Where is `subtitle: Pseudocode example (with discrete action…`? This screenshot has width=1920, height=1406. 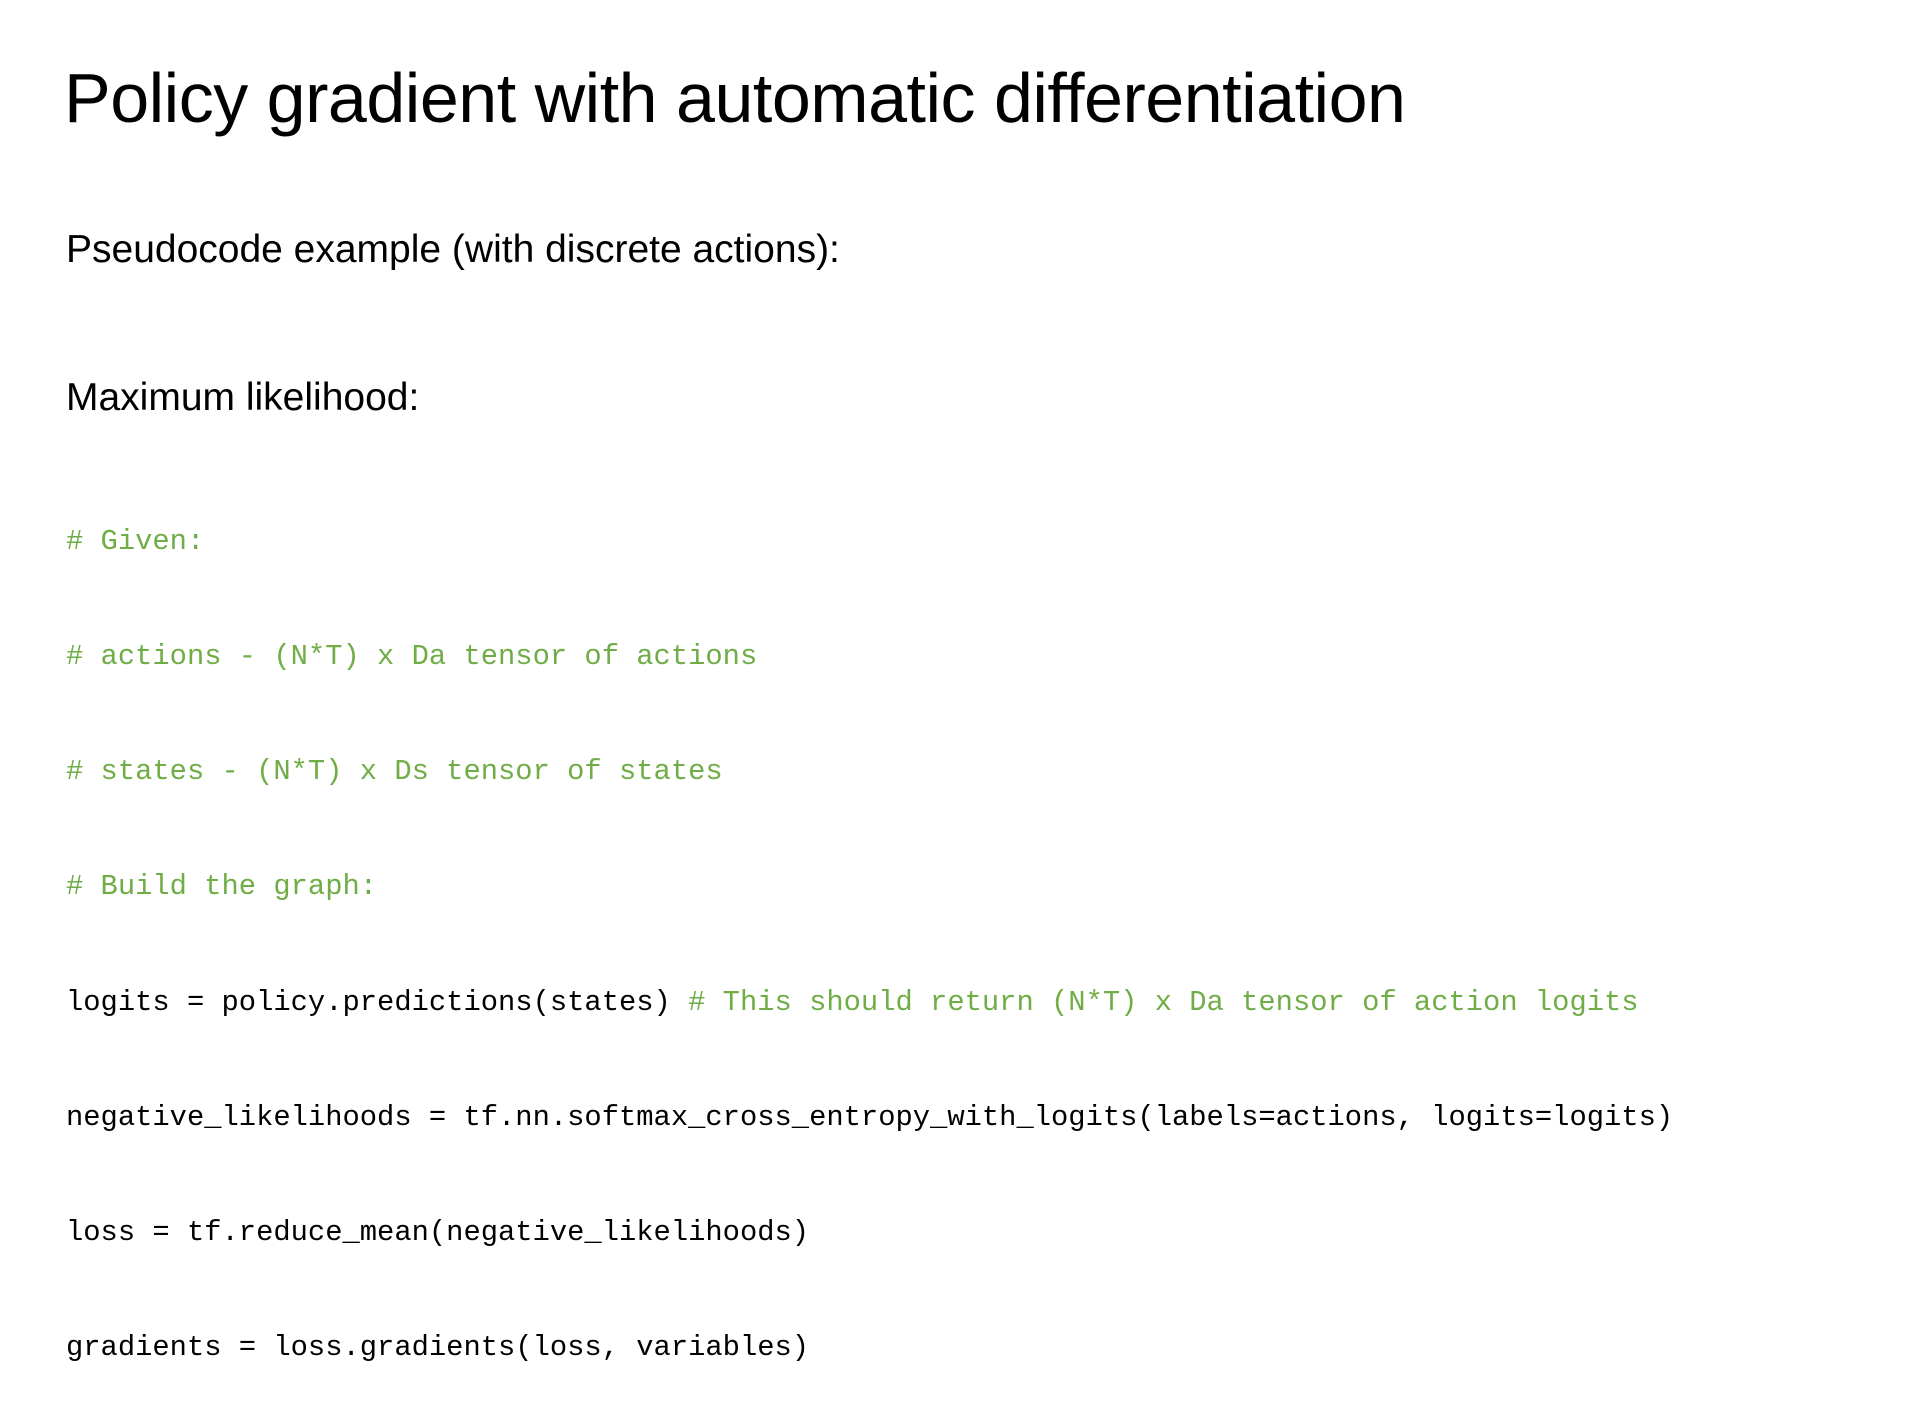
subtitle: Pseudocode example (with discrete action… is located at coordinates (453, 249).